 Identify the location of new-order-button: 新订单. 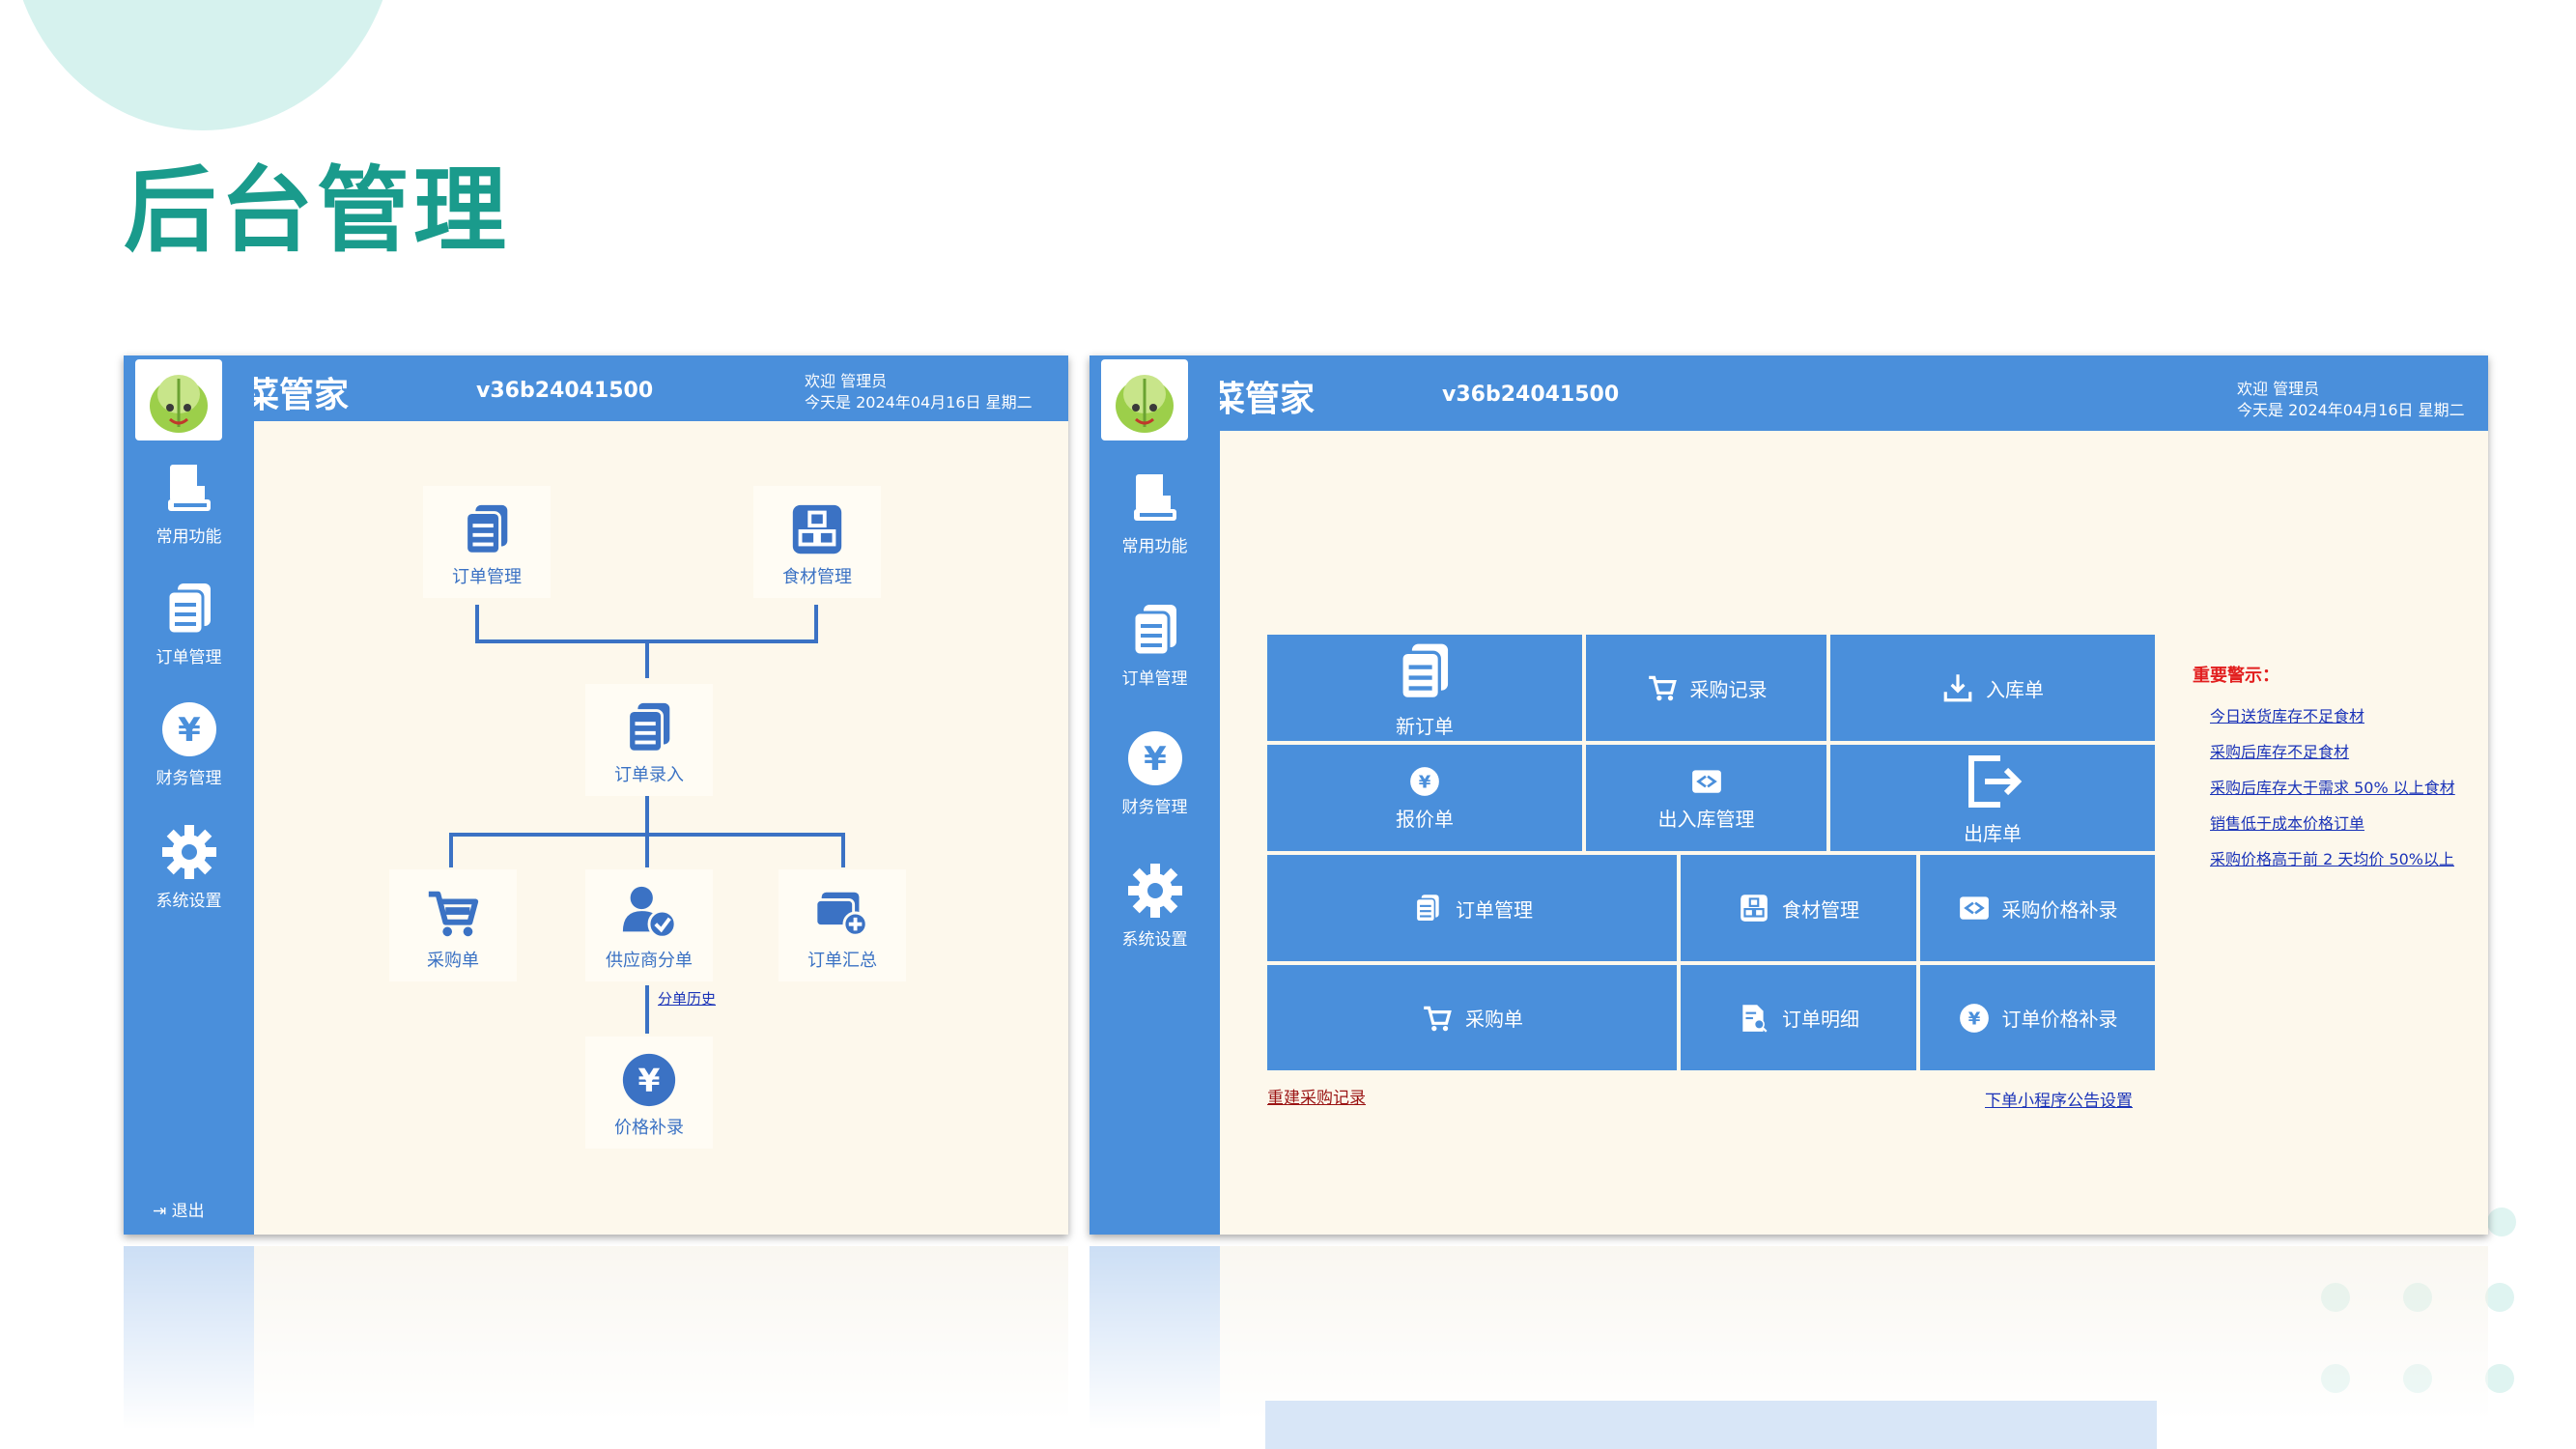
(1424, 688).